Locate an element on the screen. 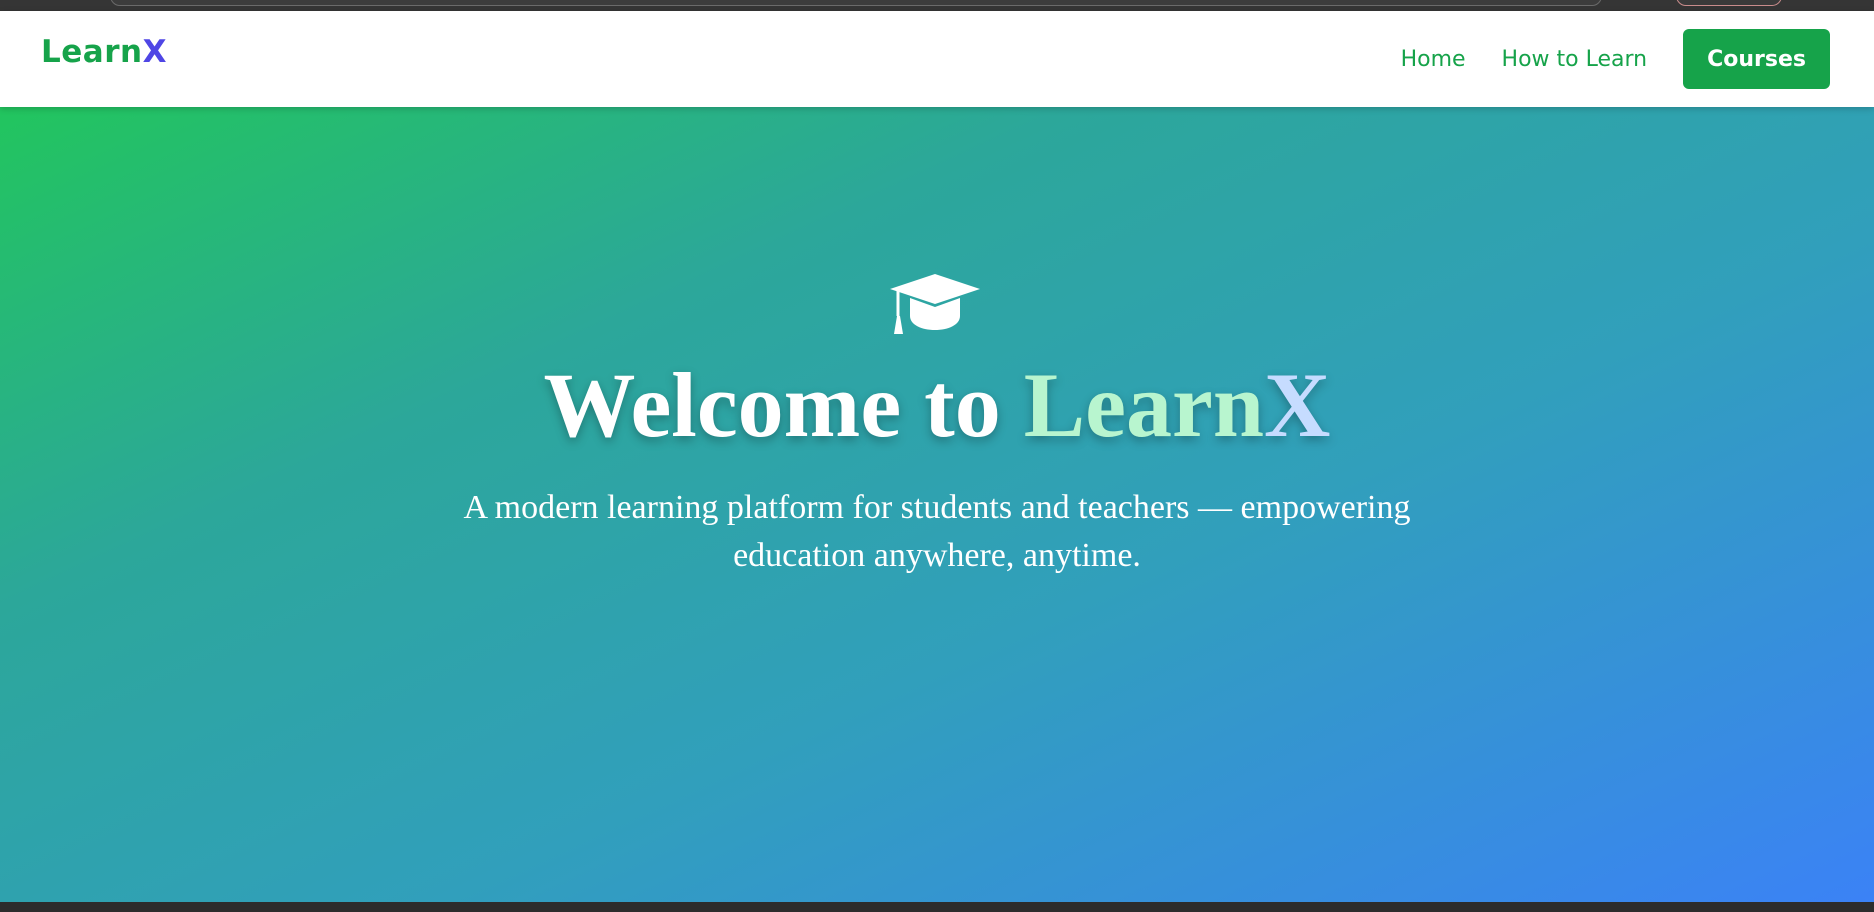 The image size is (1874, 912). browser-chrome is located at coordinates (937, 5).